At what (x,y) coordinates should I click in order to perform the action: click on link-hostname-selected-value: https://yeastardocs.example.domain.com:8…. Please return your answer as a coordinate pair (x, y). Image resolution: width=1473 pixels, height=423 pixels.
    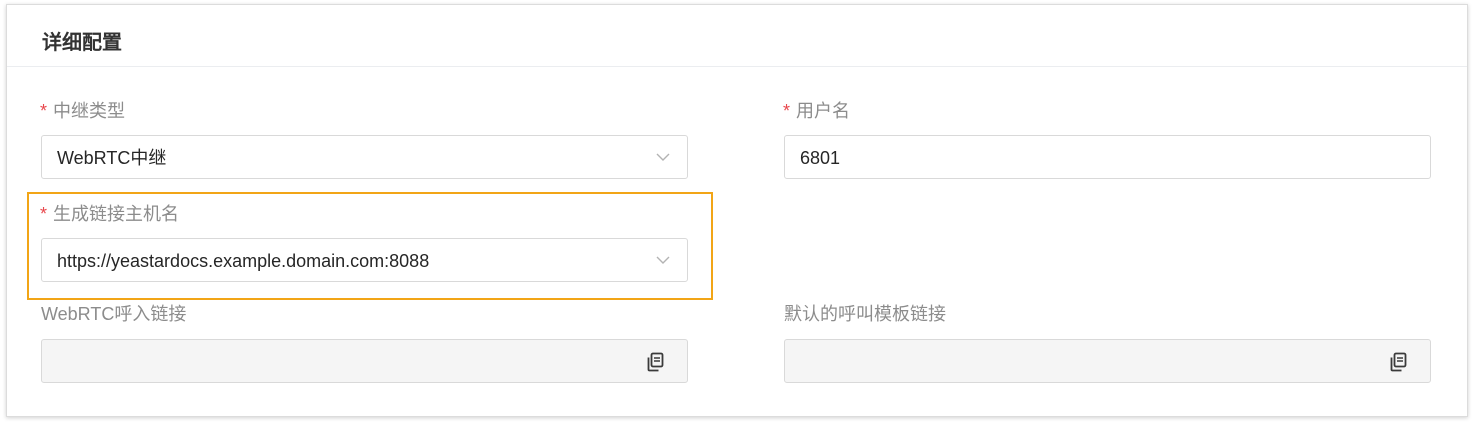
    Looking at the image, I should click on (243, 261).